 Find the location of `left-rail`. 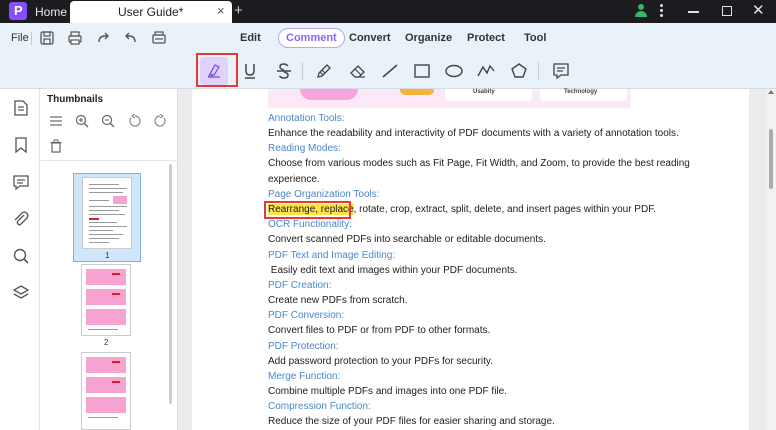

left-rail is located at coordinates (20, 259).